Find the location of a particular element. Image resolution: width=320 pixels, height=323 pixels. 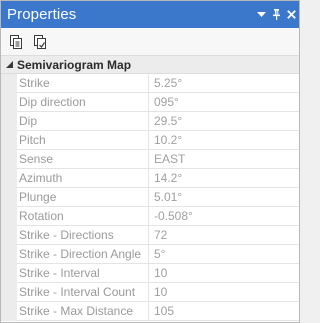

property-name: Strike - Interval Count is located at coordinates (83, 292).